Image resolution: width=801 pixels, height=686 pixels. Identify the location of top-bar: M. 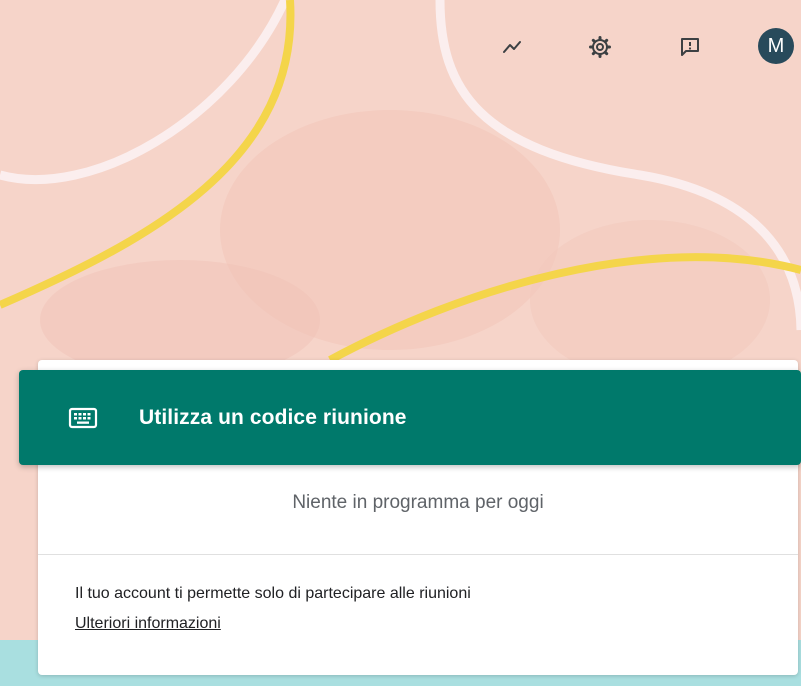
(400, 50).